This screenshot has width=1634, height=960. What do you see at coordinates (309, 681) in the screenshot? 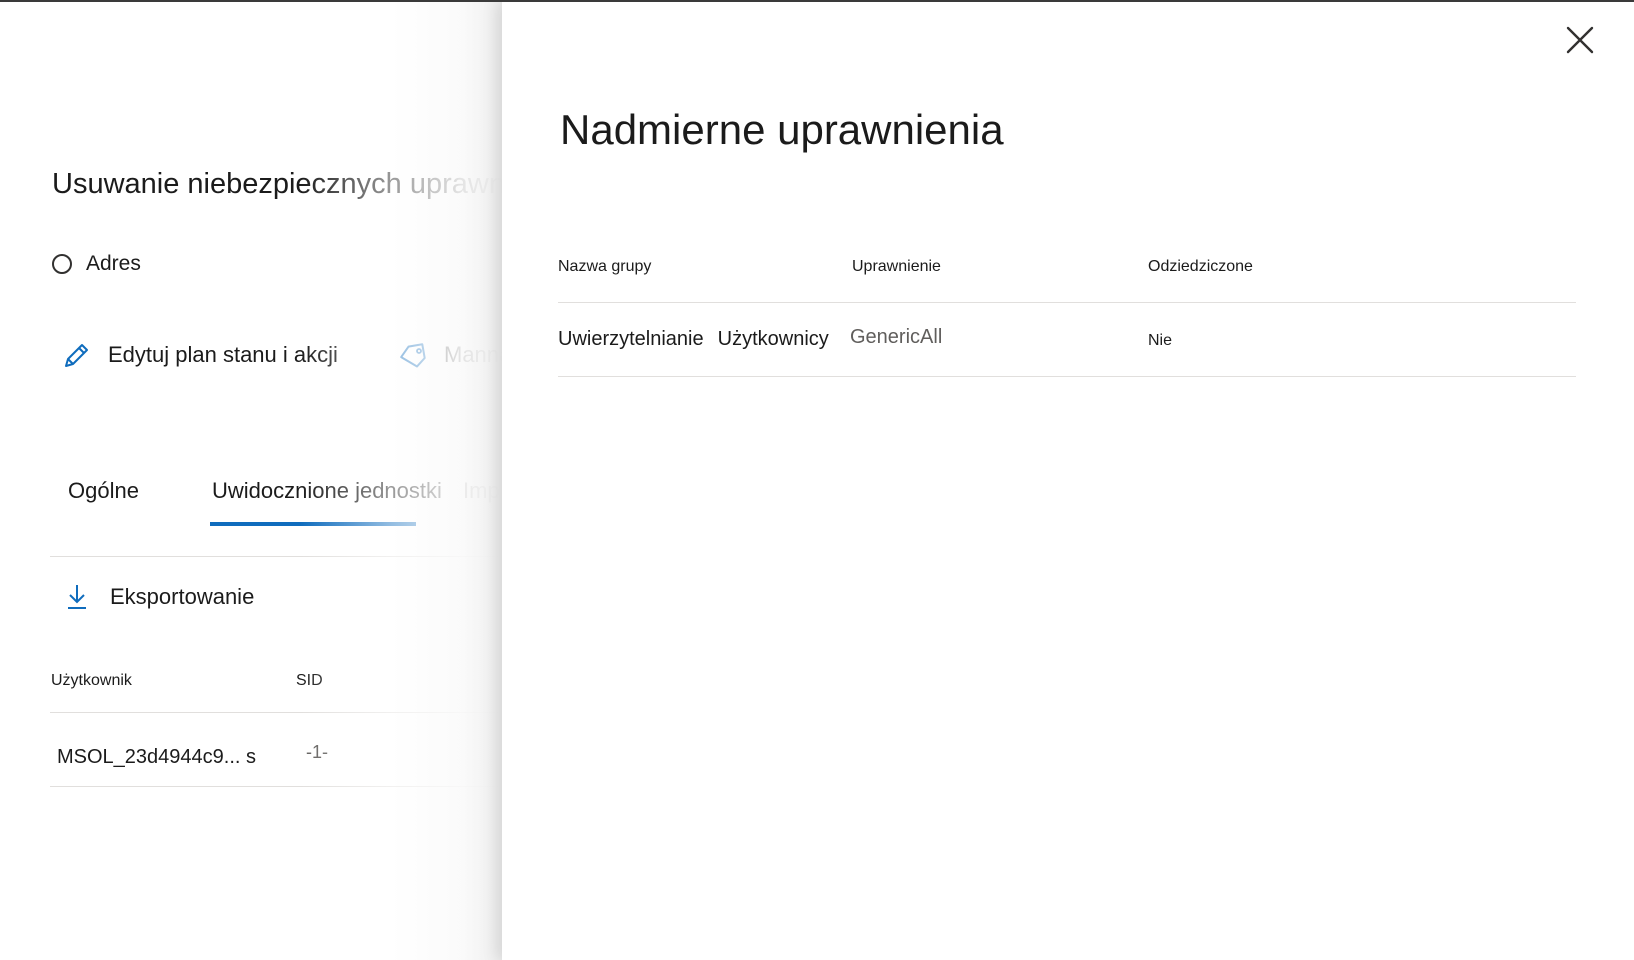
I see `column-header-sid: SID` at bounding box center [309, 681].